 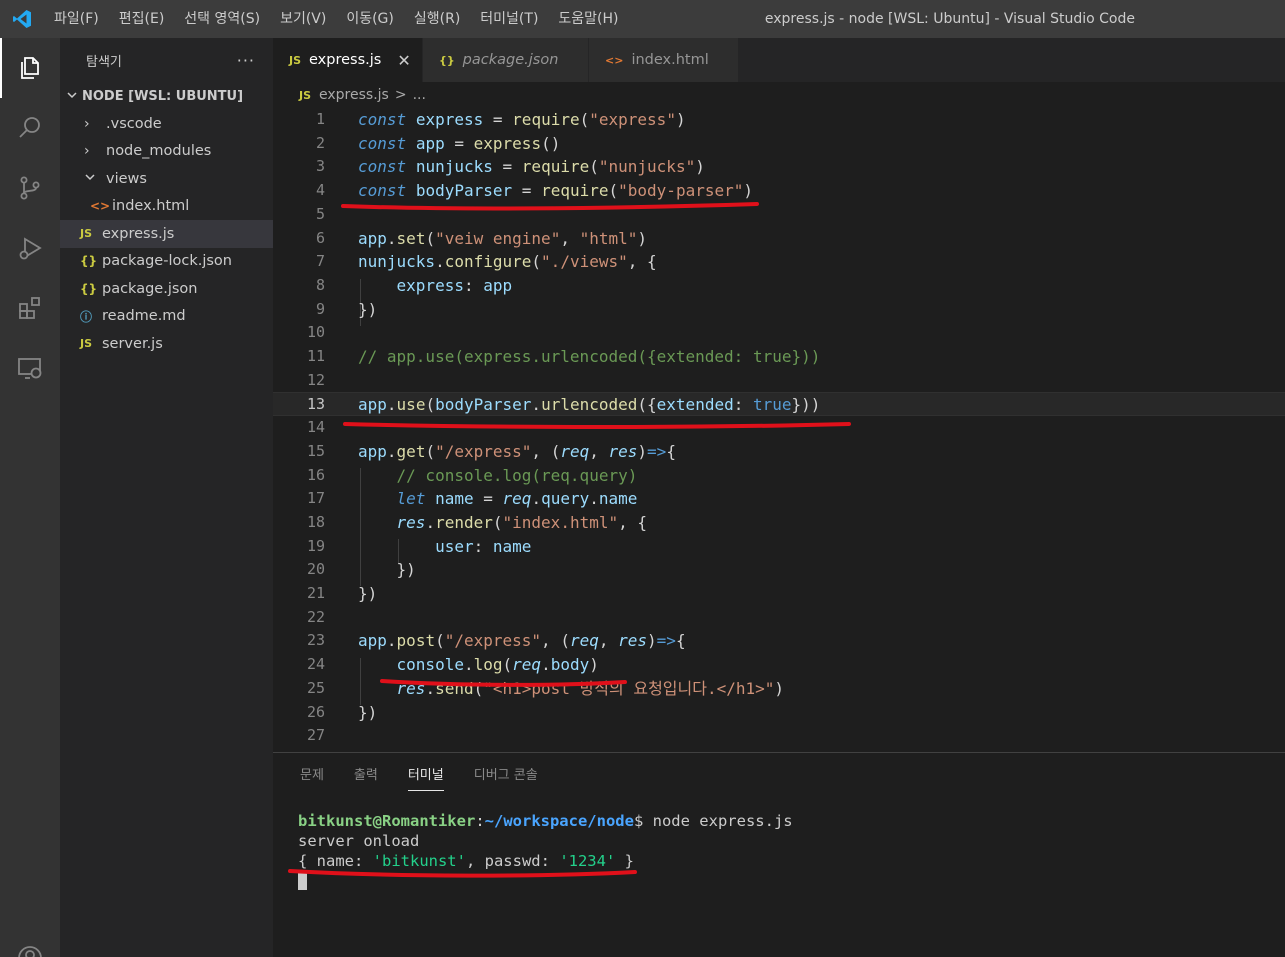 What do you see at coordinates (359, 841) in the screenshot?
I see `terminal-line: server onload` at bounding box center [359, 841].